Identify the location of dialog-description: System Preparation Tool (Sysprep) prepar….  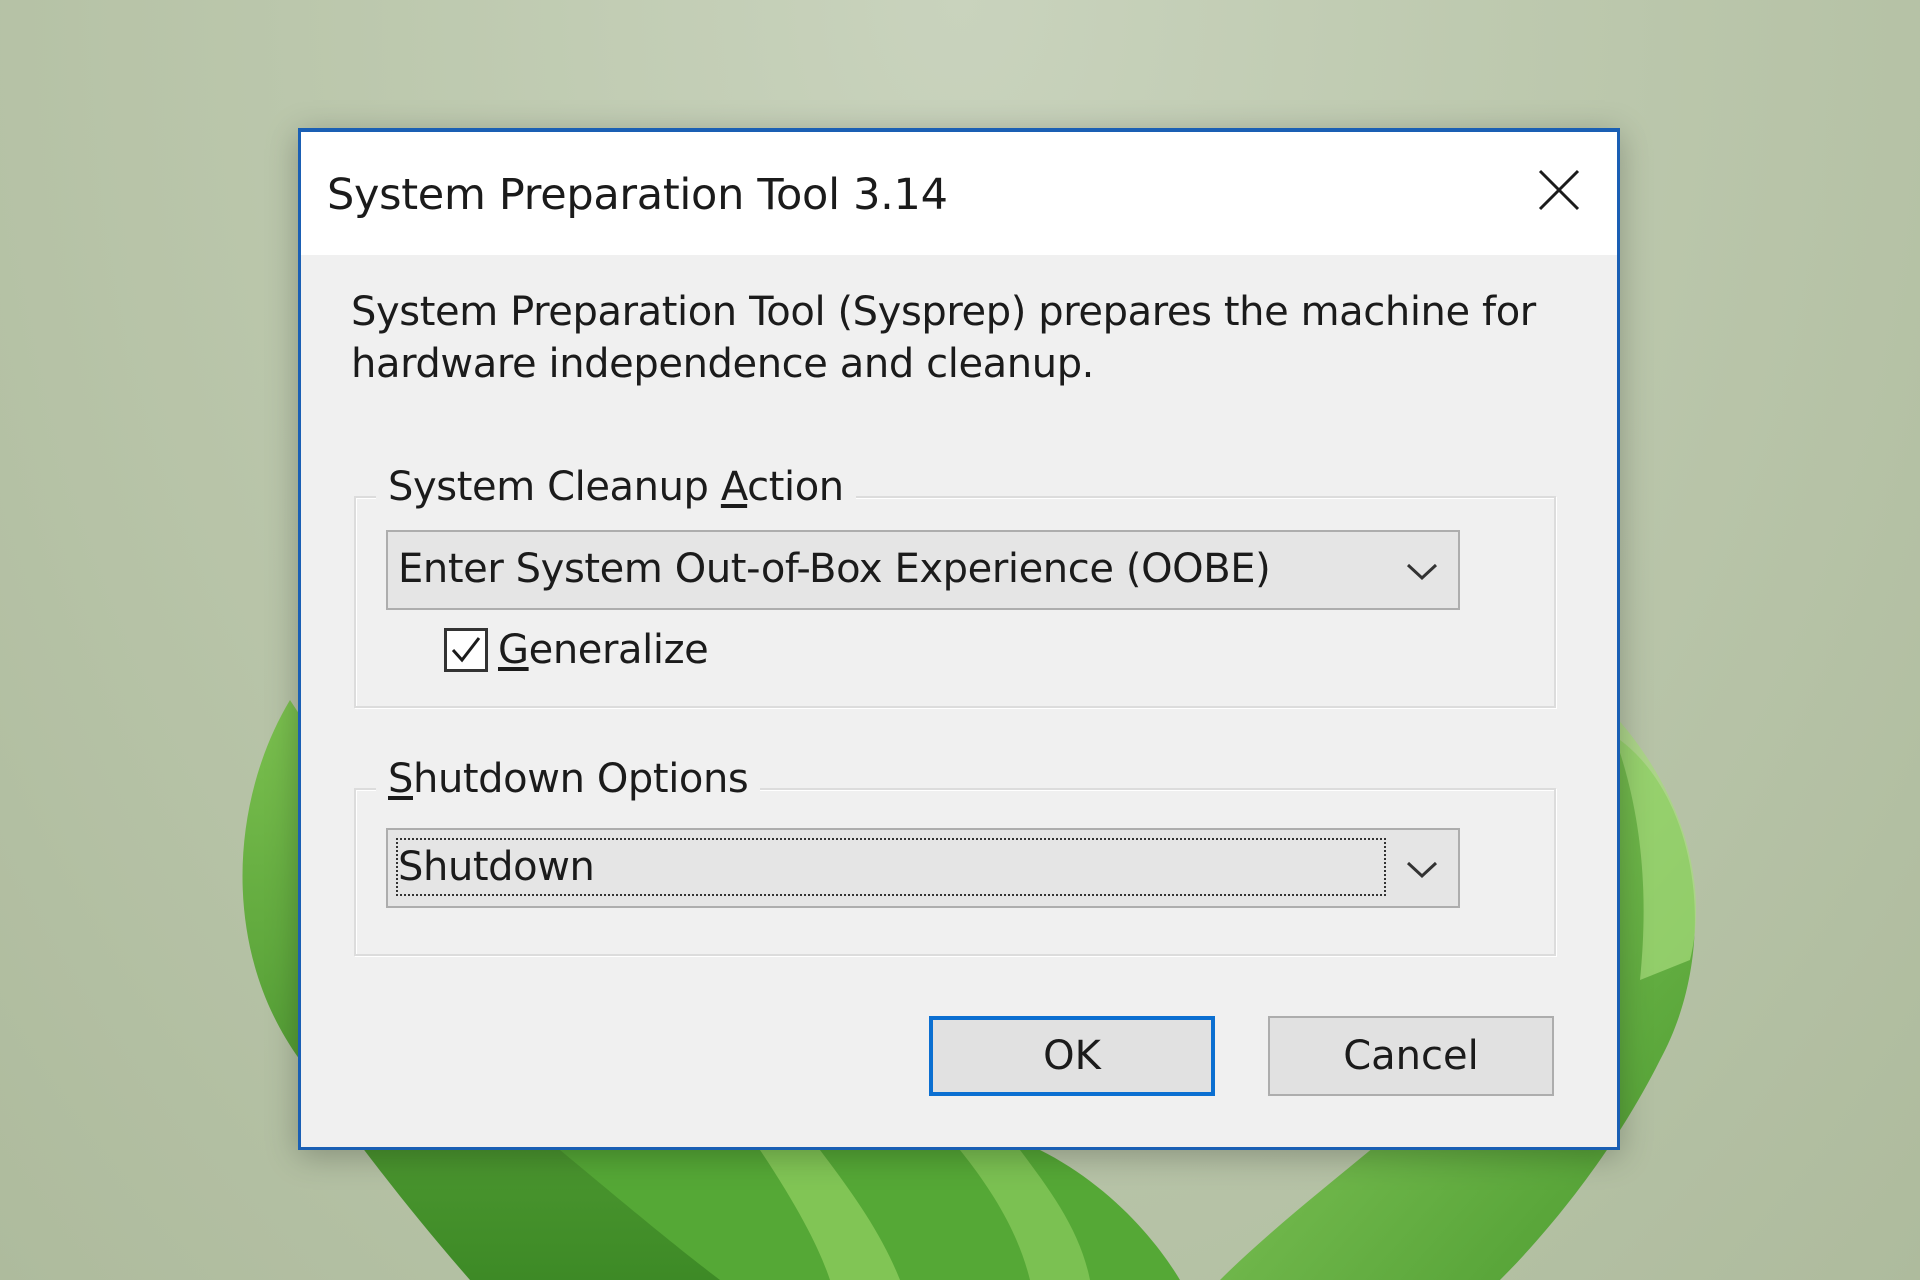
(943, 338).